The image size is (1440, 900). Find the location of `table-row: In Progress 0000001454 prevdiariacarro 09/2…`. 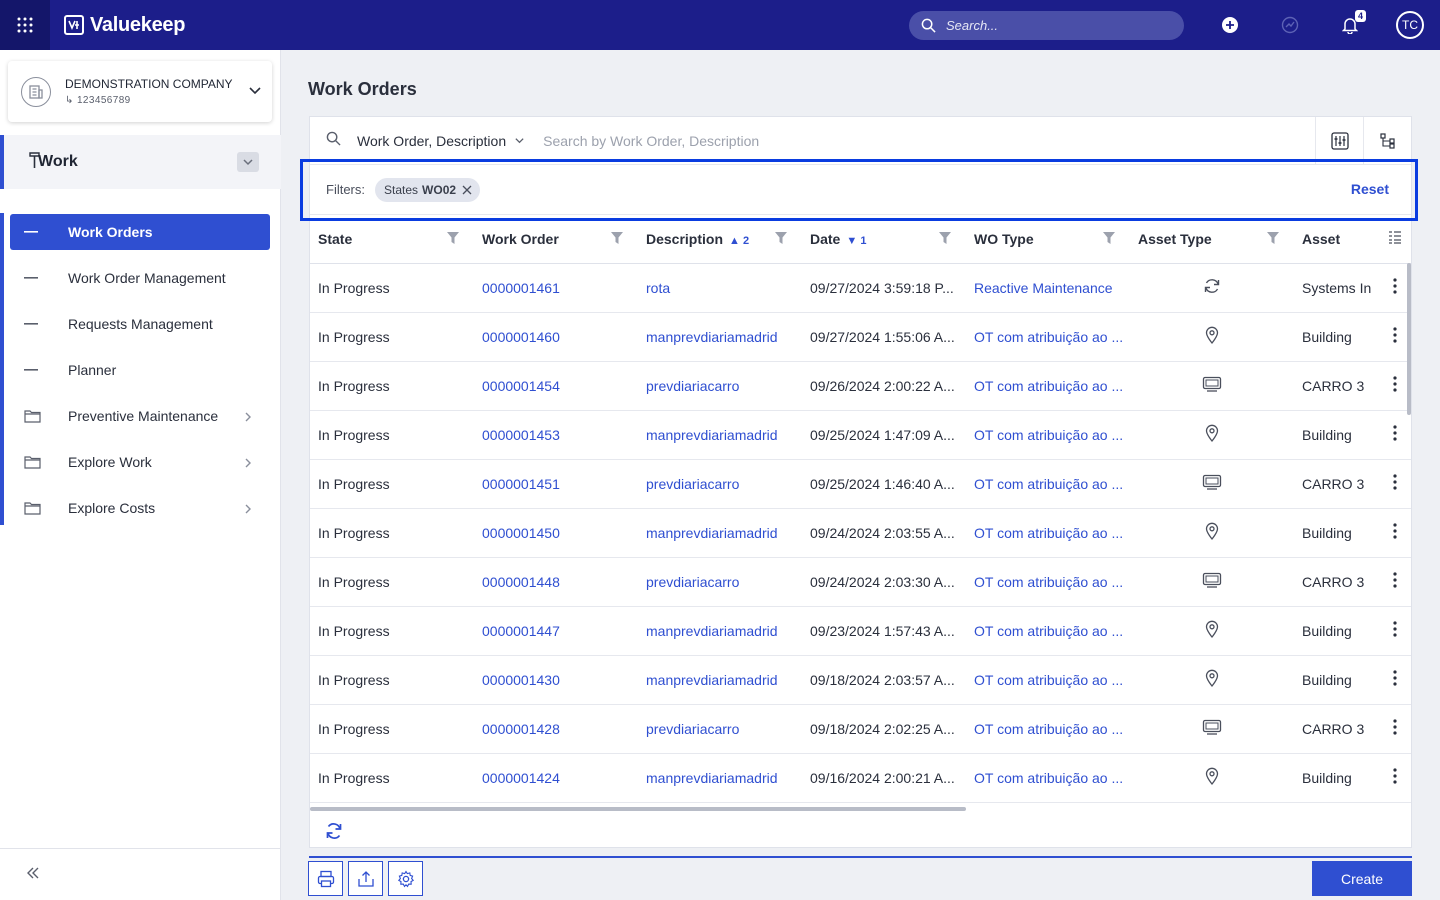

table-row: In Progress 0000001454 prevdiariacarro 09/2… is located at coordinates (860, 386).